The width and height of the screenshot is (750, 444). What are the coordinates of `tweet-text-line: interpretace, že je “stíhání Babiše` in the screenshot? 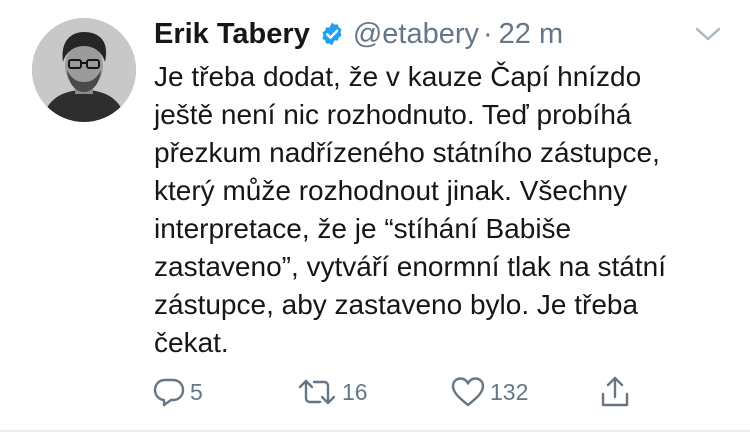 It's located at (363, 228).